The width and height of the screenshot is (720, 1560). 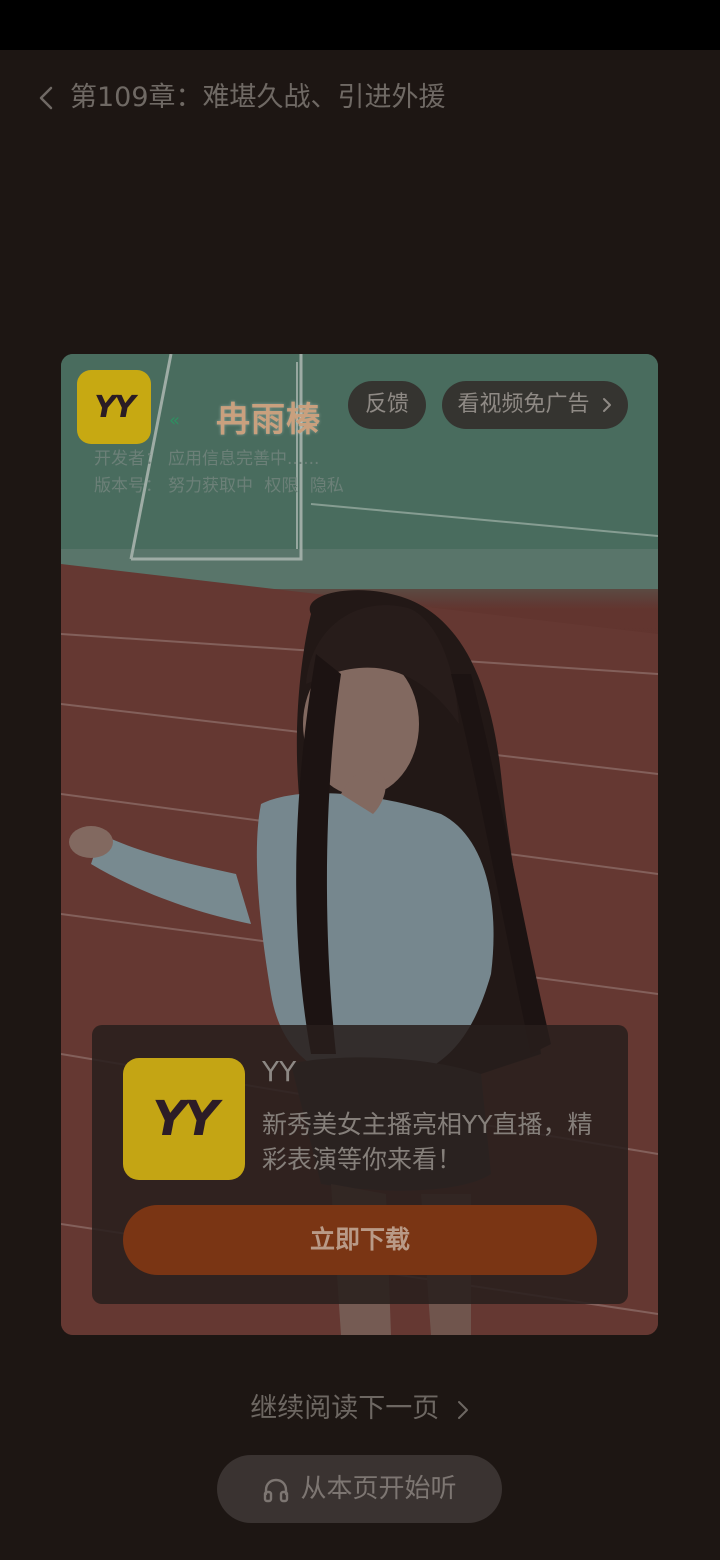 What do you see at coordinates (222, 473) in the screenshot?
I see `ad-meta-info: 开发者： 应用信息完善中...... 版本号： 努力获取中 权限 隐私` at bounding box center [222, 473].